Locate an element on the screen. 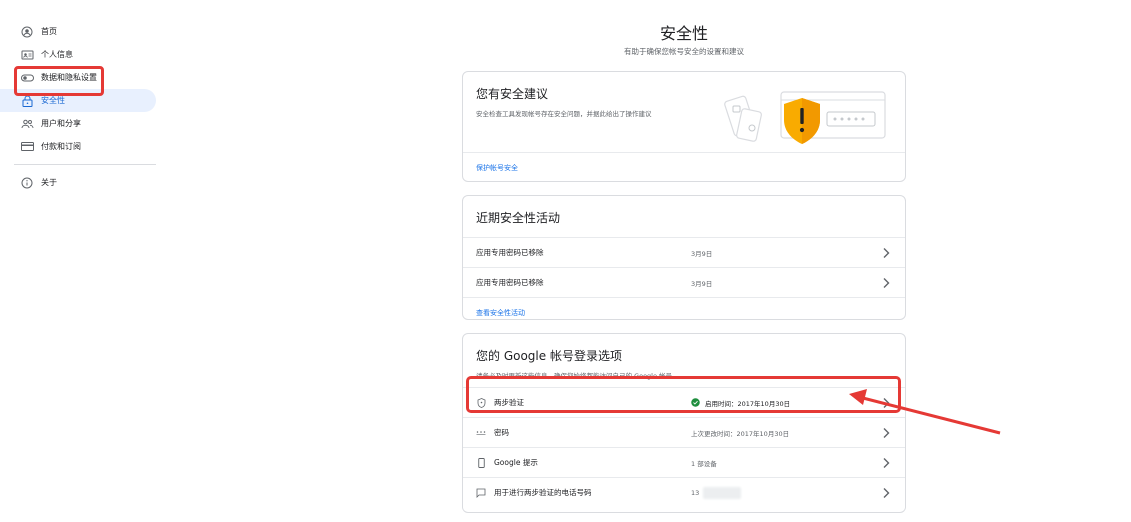 This screenshot has height=522, width=1131. sidebar-item-label: 安全性 is located at coordinates (53, 100).